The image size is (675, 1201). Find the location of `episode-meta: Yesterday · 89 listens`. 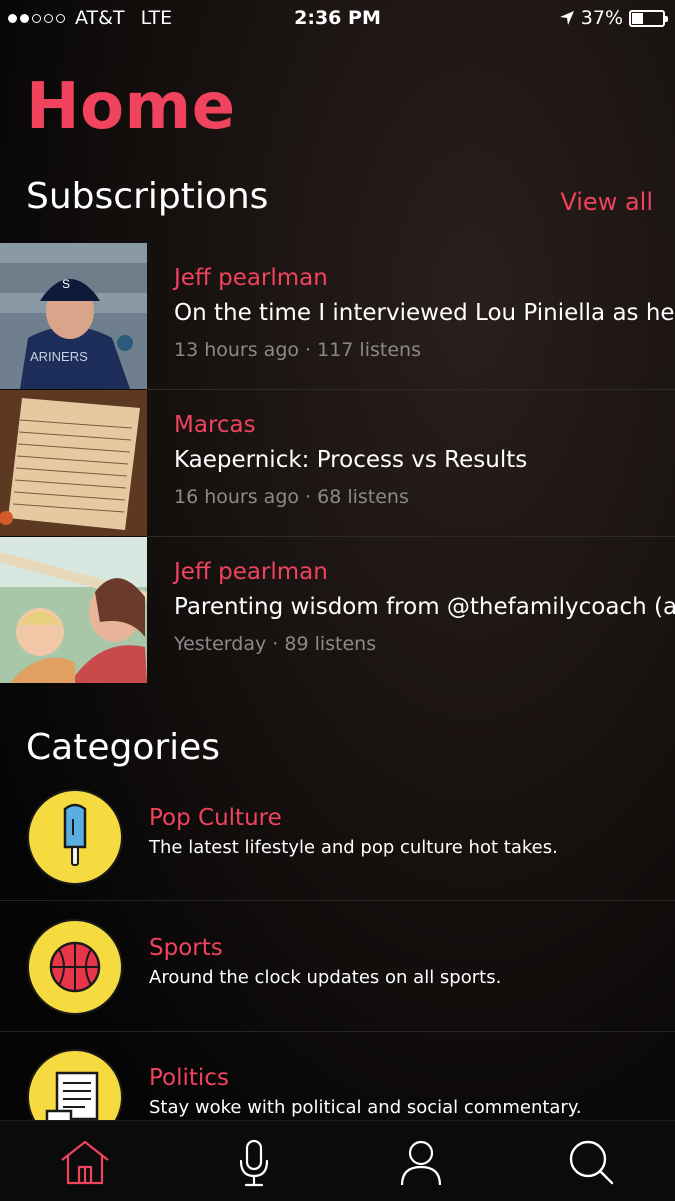

episode-meta: Yesterday · 89 listens is located at coordinates (275, 644).